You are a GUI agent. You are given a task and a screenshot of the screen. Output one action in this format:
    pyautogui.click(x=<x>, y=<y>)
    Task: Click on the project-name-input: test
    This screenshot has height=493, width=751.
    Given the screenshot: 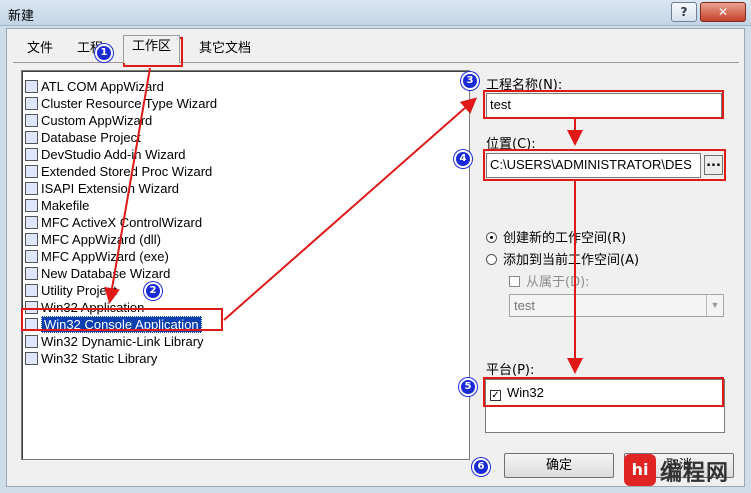 What is the action you would take?
    pyautogui.click(x=604, y=105)
    